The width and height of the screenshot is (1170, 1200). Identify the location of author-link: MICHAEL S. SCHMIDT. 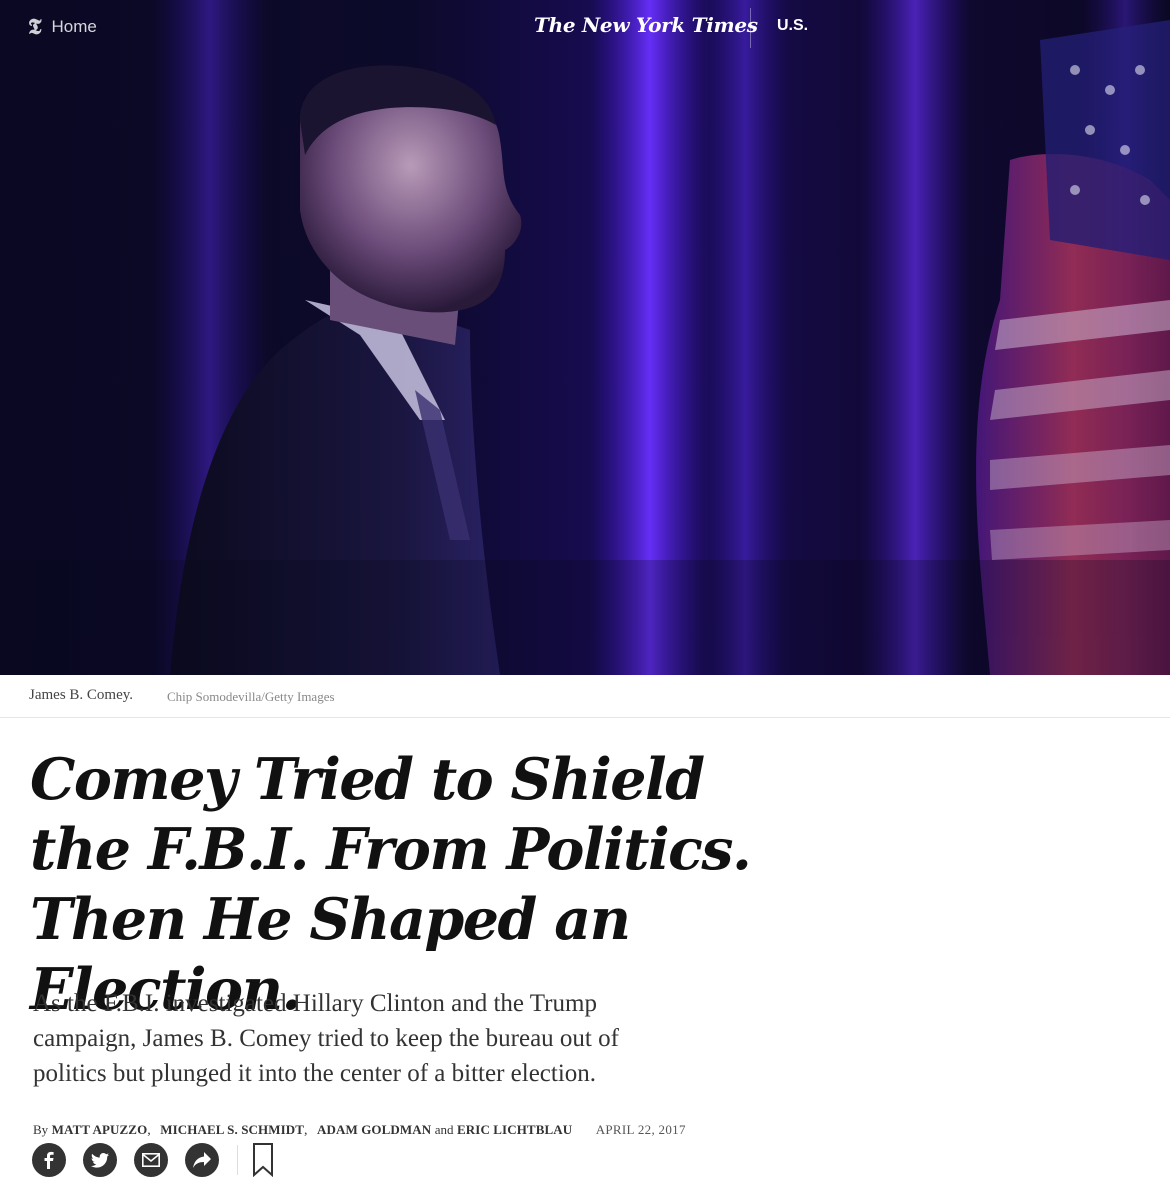
(232, 1129).